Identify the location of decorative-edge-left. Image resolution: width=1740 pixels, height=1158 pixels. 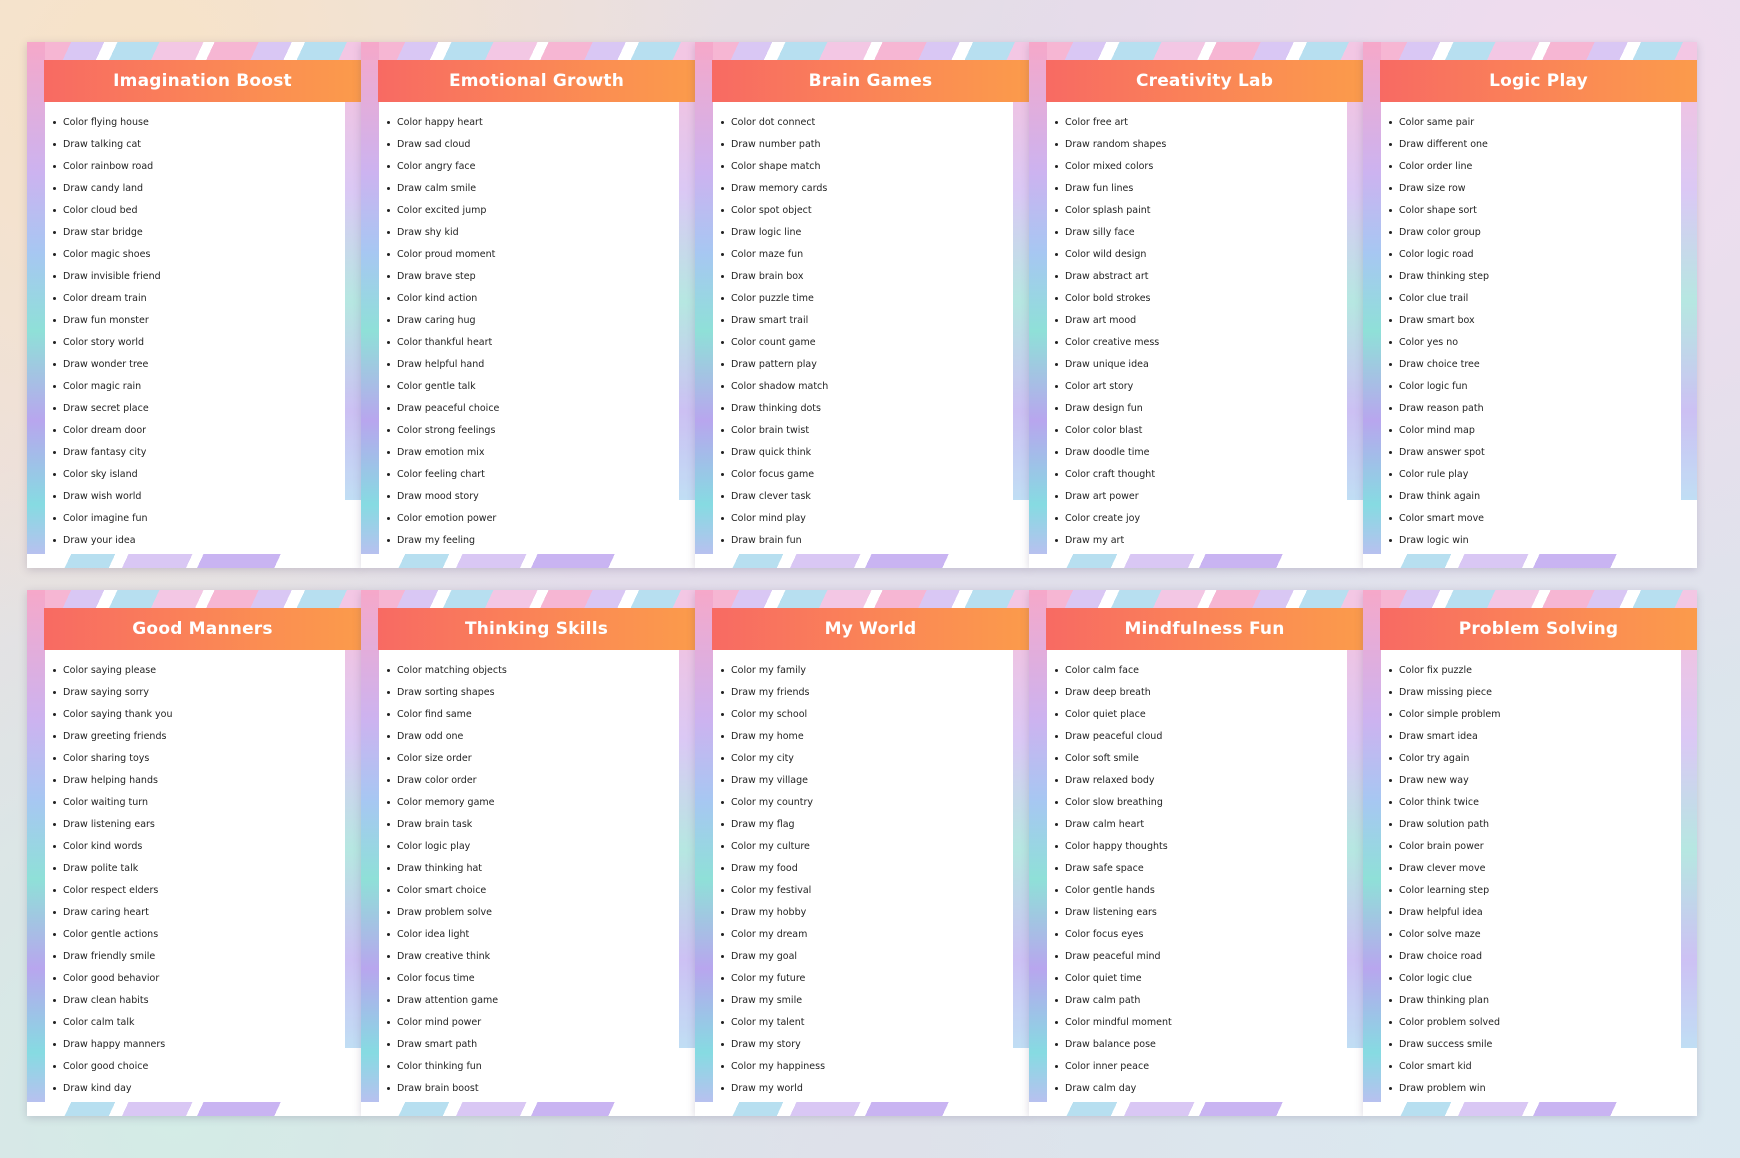
(1372, 853).